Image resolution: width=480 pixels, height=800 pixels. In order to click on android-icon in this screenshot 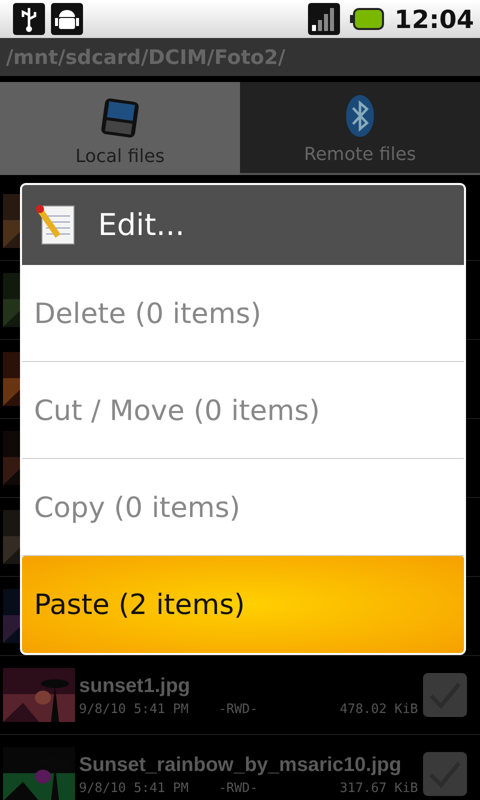, I will do `click(67, 19)`.